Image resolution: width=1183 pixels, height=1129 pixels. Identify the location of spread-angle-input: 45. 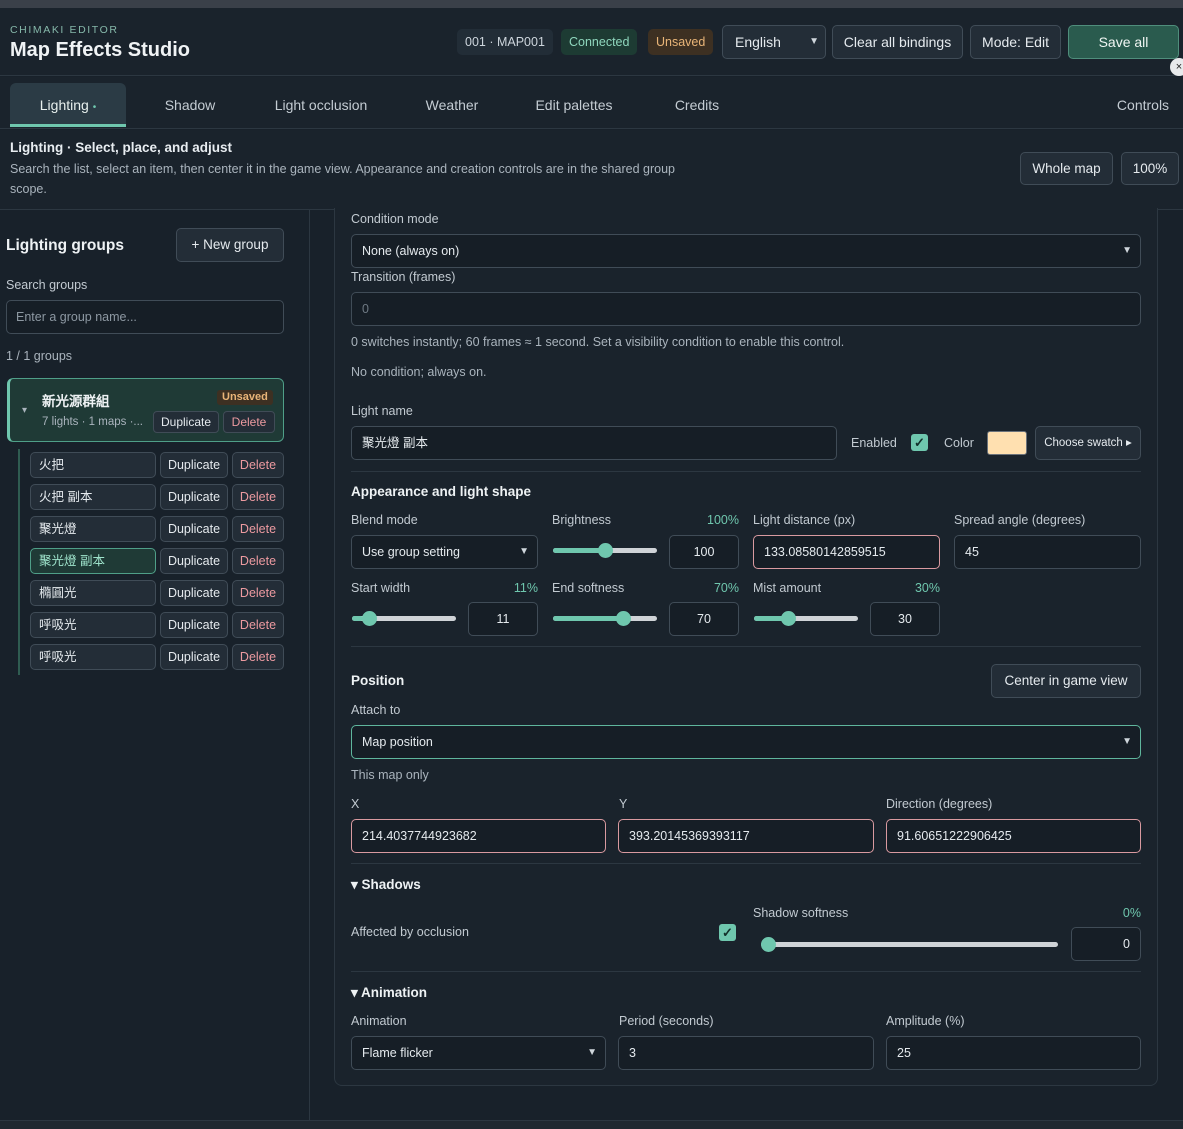
(1047, 552).